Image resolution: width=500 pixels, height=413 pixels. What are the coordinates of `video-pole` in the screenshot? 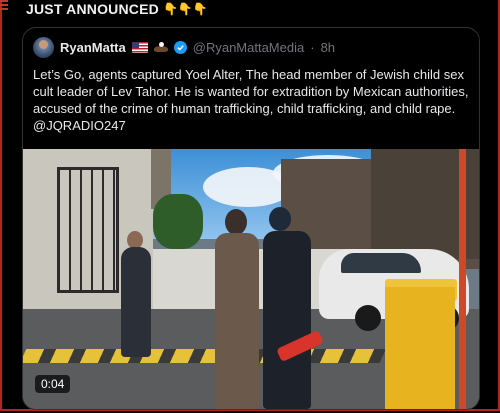 It's located at (462, 279).